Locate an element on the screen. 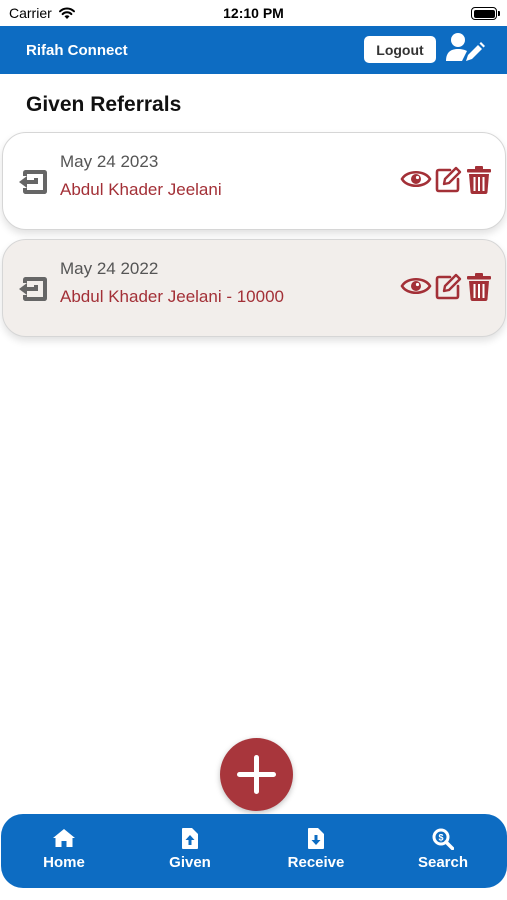  nav-given-label: Given is located at coordinates (190, 862).